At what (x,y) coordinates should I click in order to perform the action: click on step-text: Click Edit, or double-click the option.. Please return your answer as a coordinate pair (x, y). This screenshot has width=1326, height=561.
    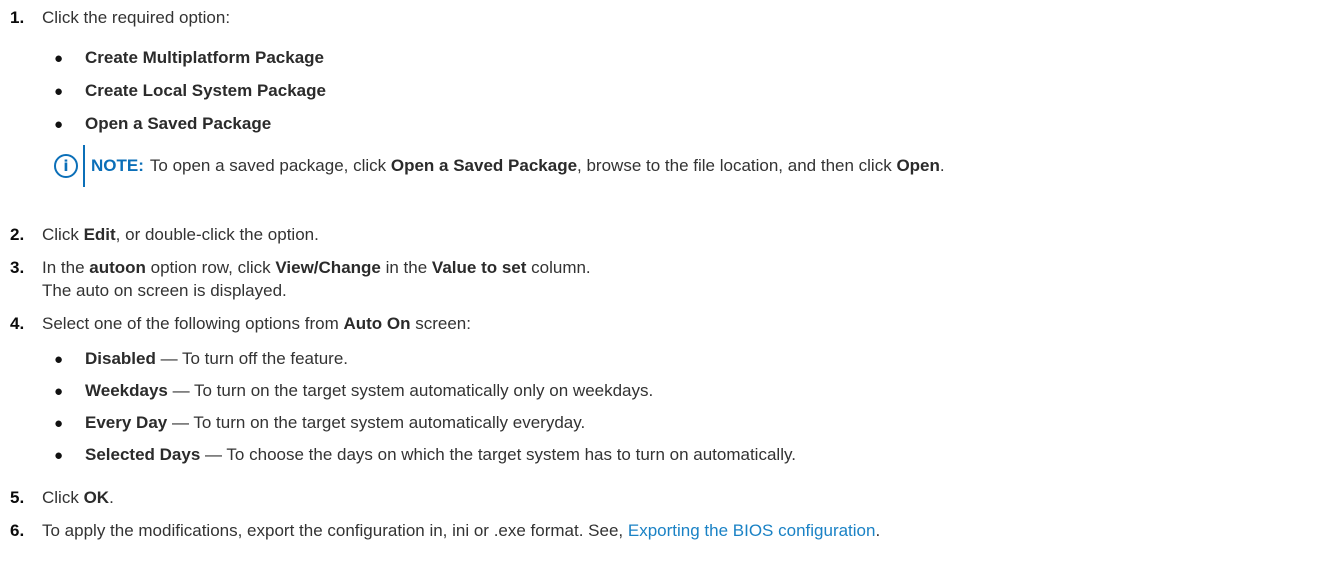
    Looking at the image, I should click on (180, 234).